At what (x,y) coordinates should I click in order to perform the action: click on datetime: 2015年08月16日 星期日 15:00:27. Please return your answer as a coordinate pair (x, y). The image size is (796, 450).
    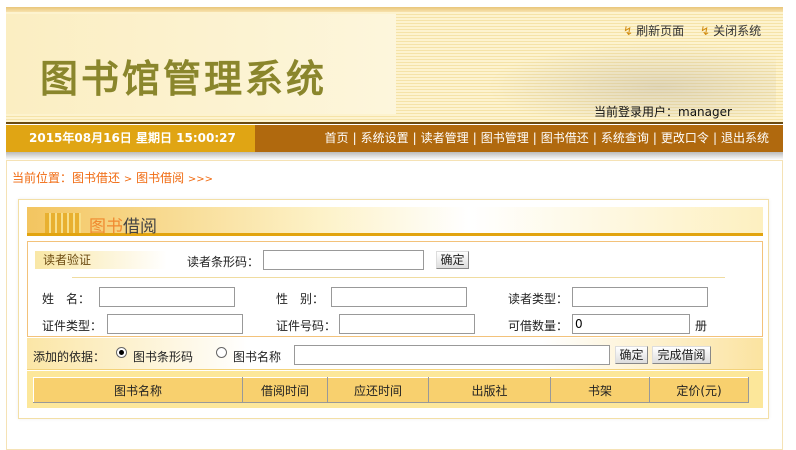
    Looking at the image, I should click on (130, 138).